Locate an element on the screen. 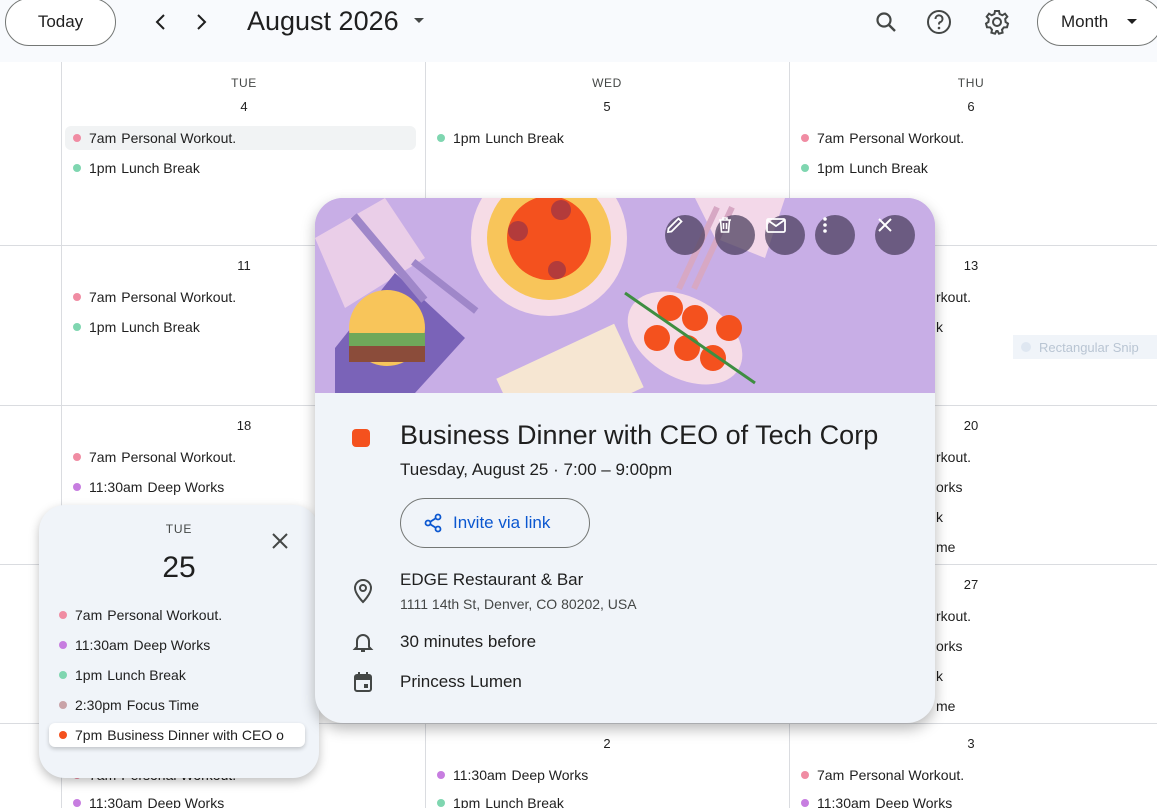  calendar-icon is located at coordinates (363, 682).